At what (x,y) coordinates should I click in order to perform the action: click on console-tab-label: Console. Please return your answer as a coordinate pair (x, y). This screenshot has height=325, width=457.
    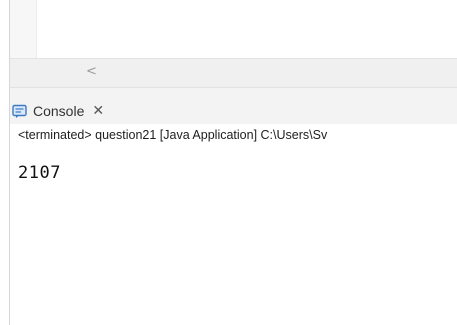
    Looking at the image, I should click on (59, 111).